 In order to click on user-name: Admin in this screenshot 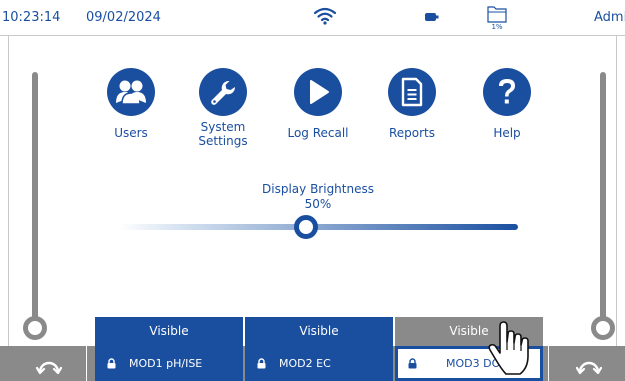, I will do `click(609, 17)`.